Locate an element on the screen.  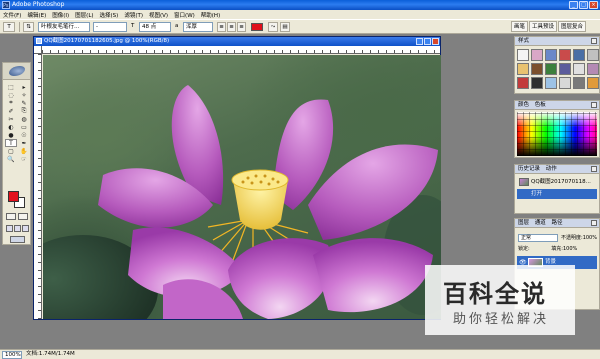
menu-select: 选择(S) is located at coordinates (109, 15).